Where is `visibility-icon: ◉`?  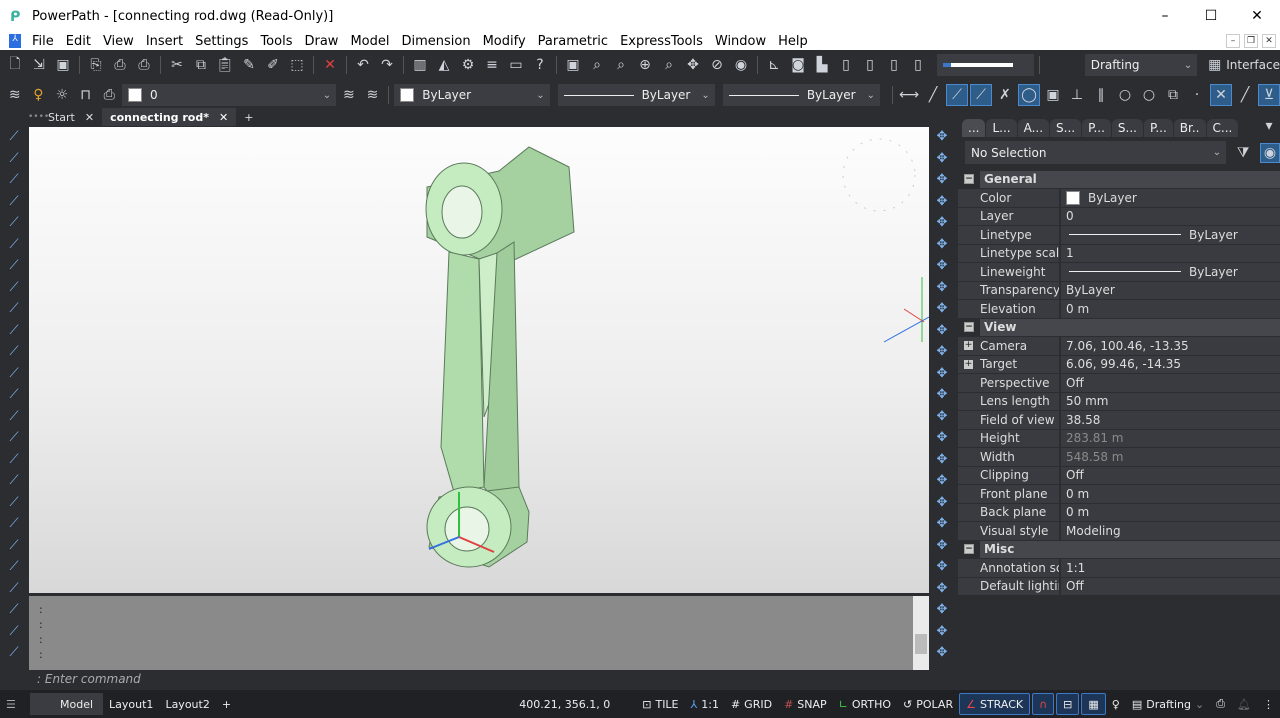 visibility-icon: ◉ is located at coordinates (741, 65).